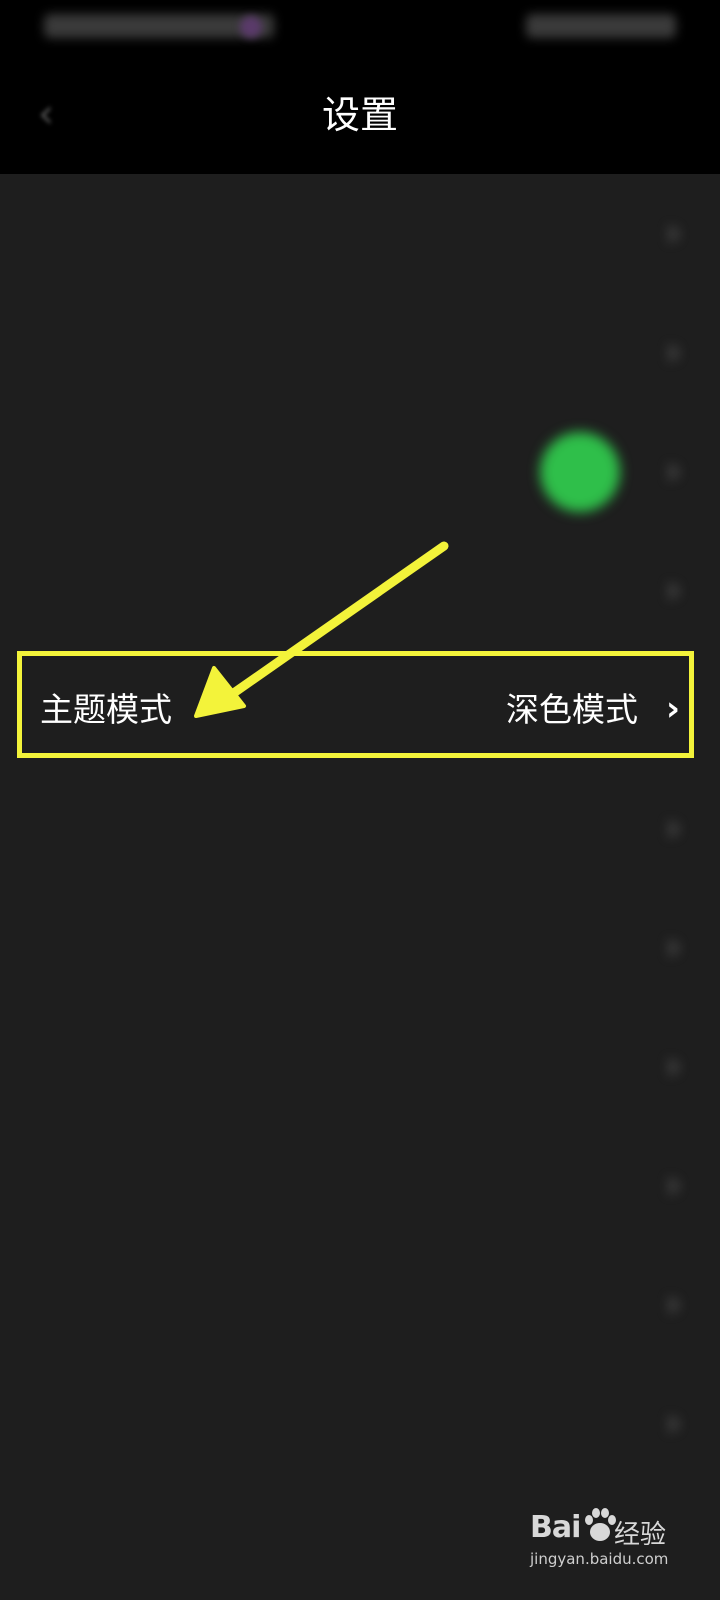  What do you see at coordinates (360, 709) in the screenshot?
I see `settings-row-theme-mode: 主题模式 深色模式 ›` at bounding box center [360, 709].